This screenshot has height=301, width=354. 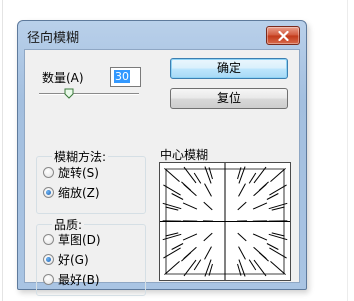 I want to click on radio-spin: 旋转(S), so click(x=71, y=172).